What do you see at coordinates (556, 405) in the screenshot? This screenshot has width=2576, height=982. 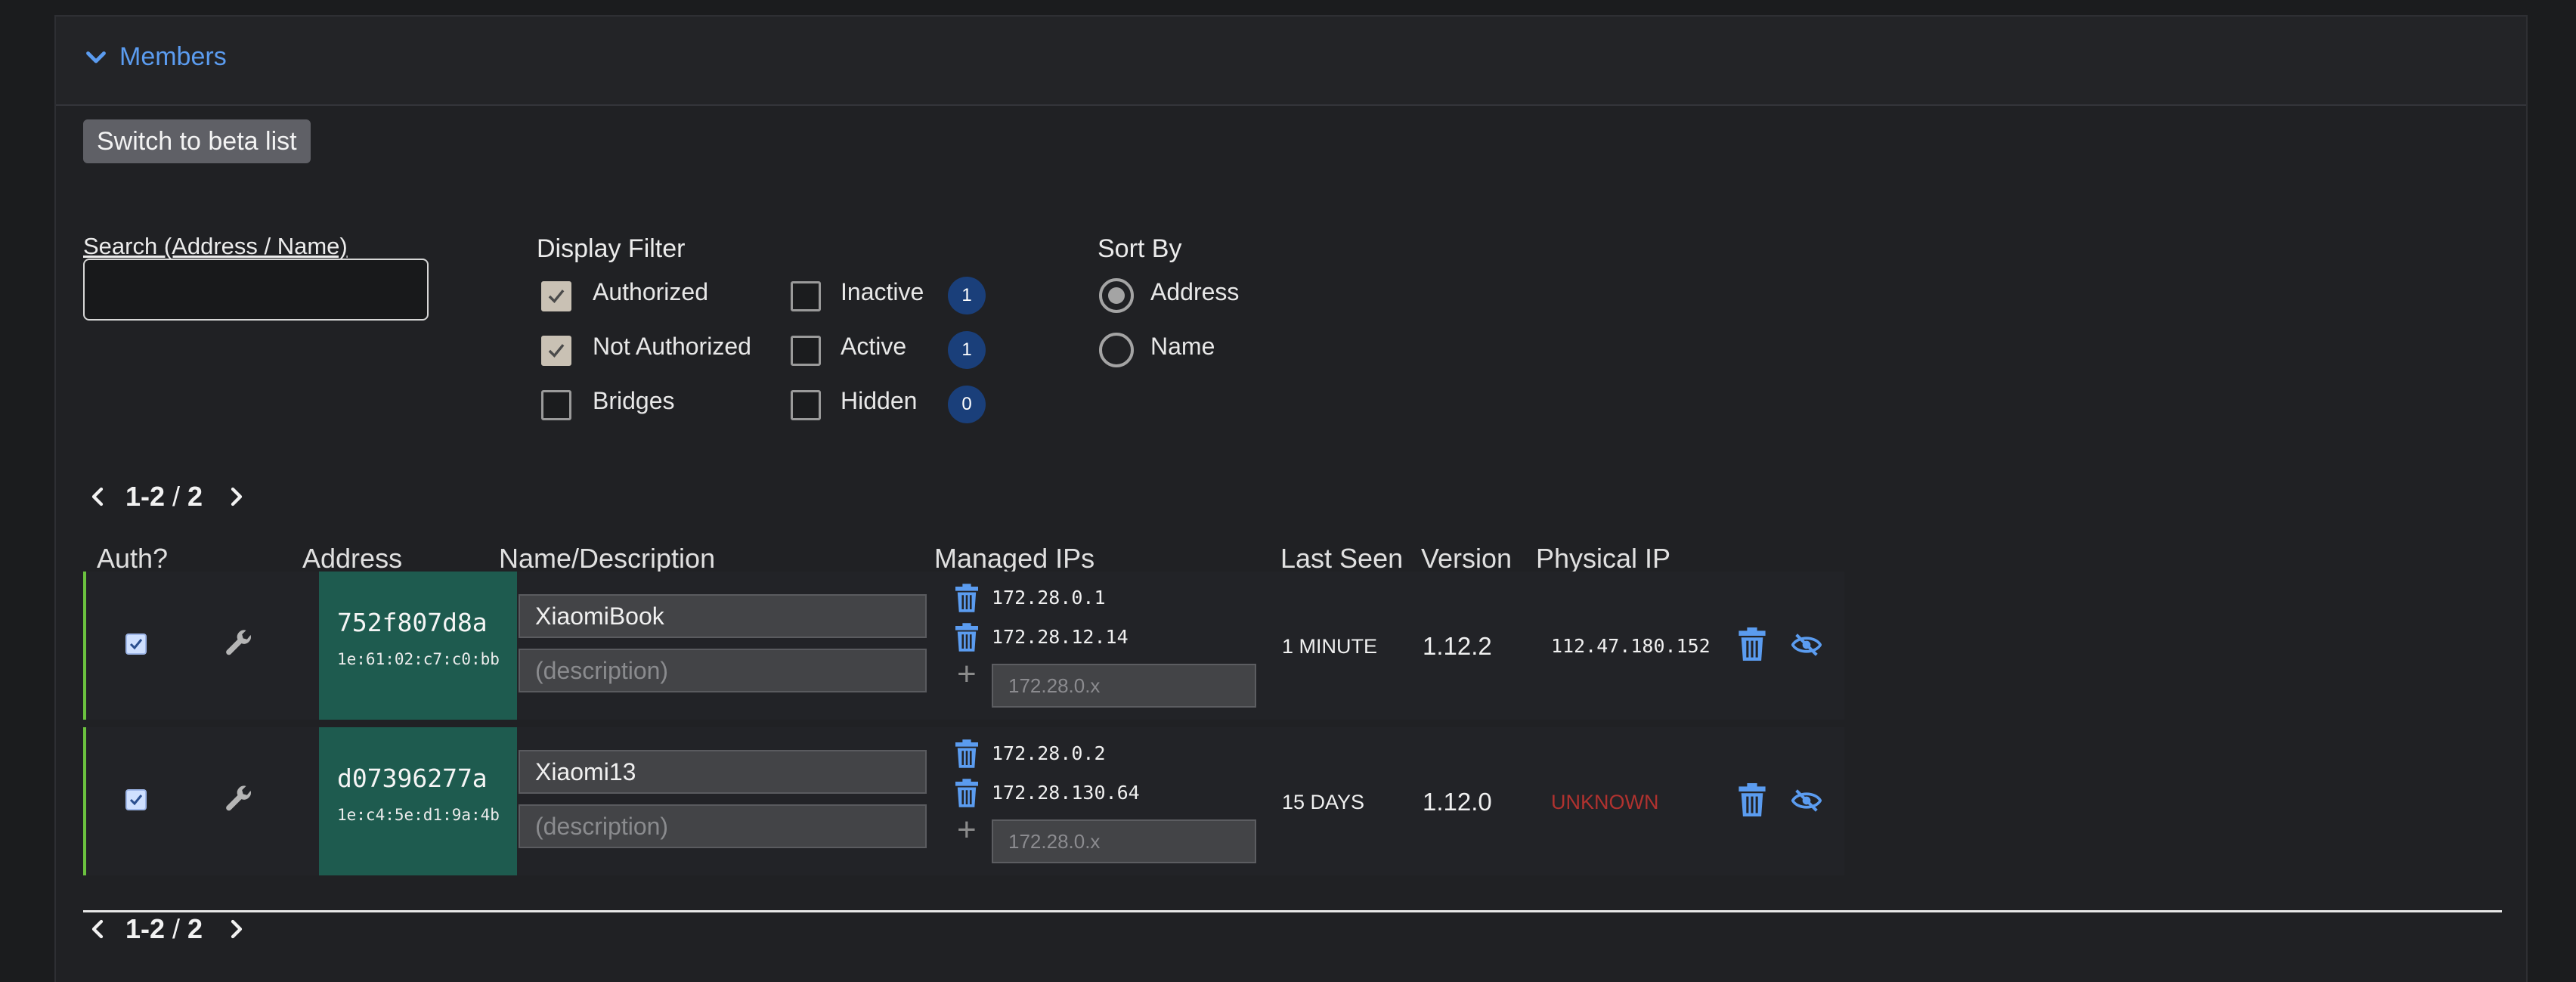 I see `bridges-checkbox` at bounding box center [556, 405].